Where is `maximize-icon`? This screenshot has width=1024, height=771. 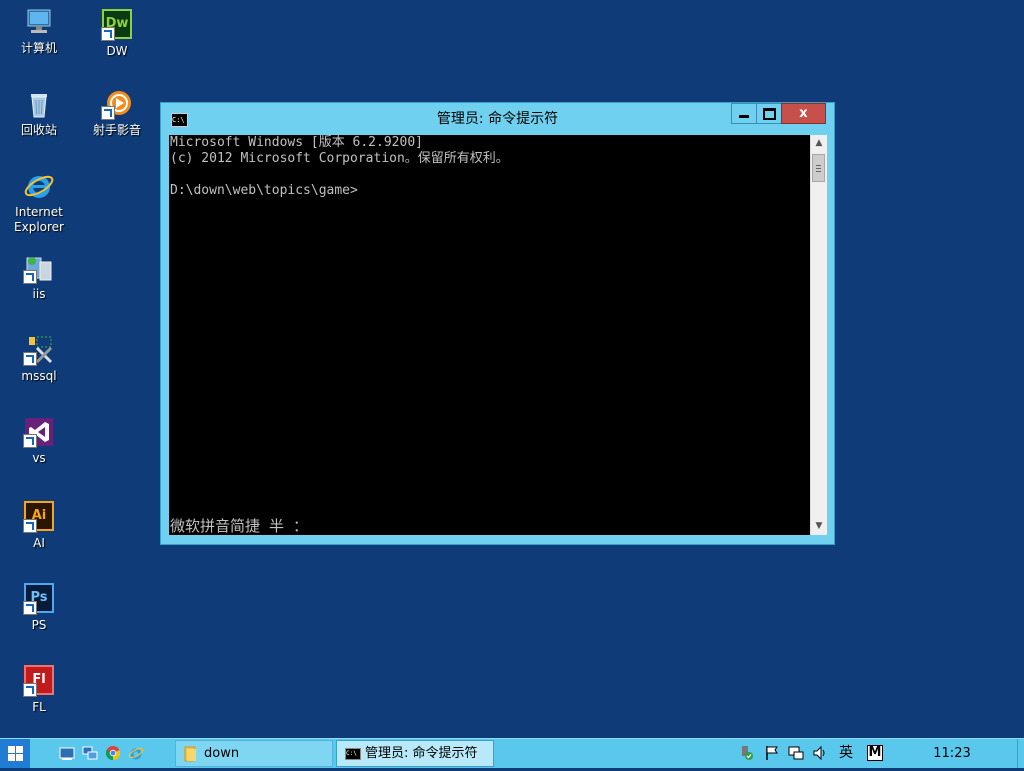 maximize-icon is located at coordinates (769, 113).